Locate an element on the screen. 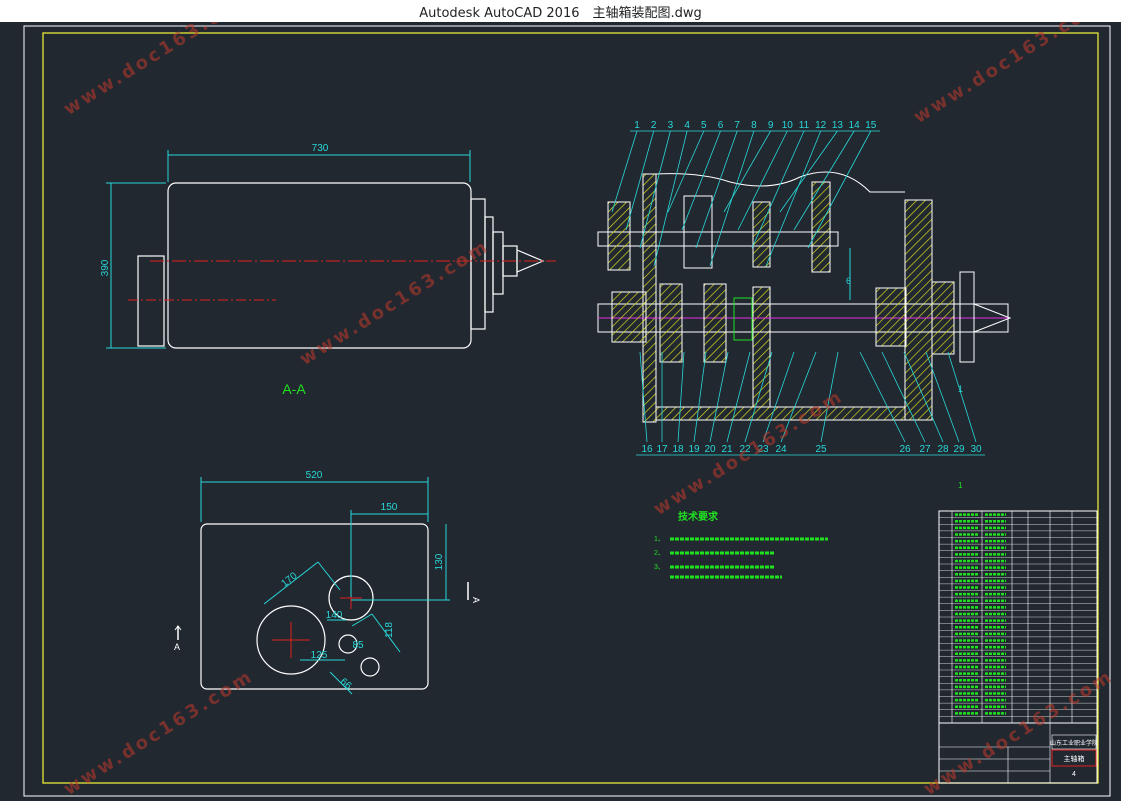  inner-wall is located at coordinates (761, 347).